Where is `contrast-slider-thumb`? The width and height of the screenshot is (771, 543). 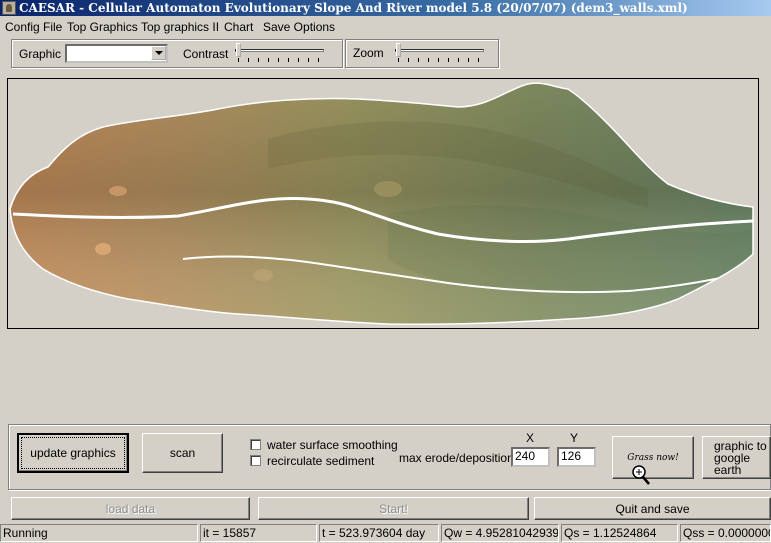 contrast-slider-thumb is located at coordinates (238, 50).